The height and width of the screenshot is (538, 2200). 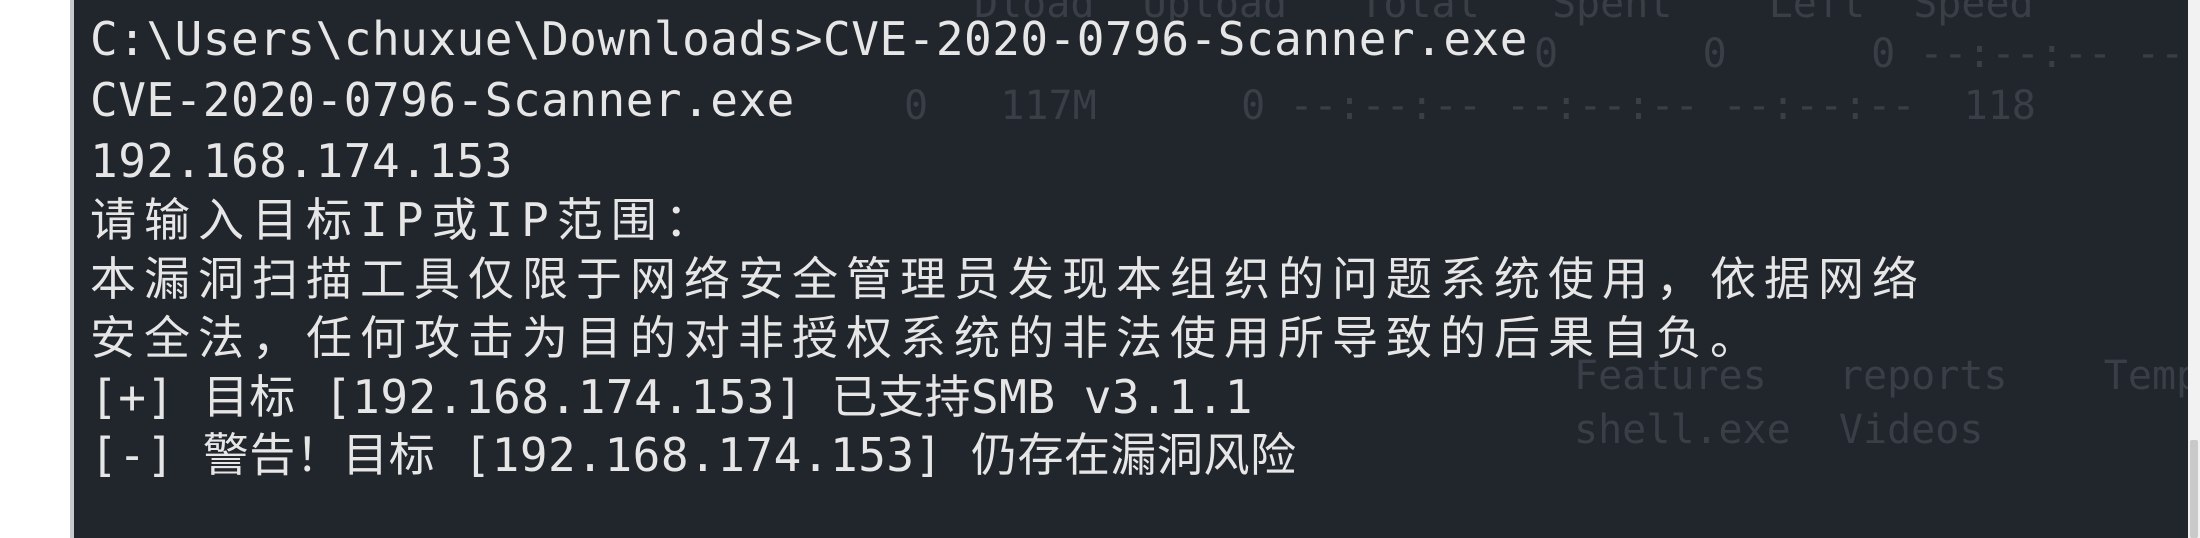 What do you see at coordinates (1470, 106) in the screenshot?
I see `ghost-text-row-3: 0 117M 0 --:--:-- --:--:-- --:--:-- 118` at bounding box center [1470, 106].